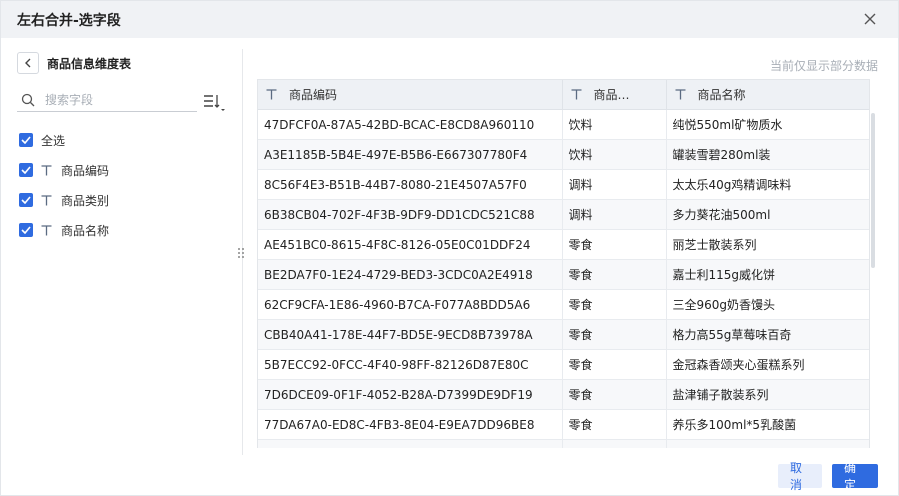 This screenshot has width=899, height=496. What do you see at coordinates (85, 200) in the screenshot?
I see `field-label: 商品类别` at bounding box center [85, 200].